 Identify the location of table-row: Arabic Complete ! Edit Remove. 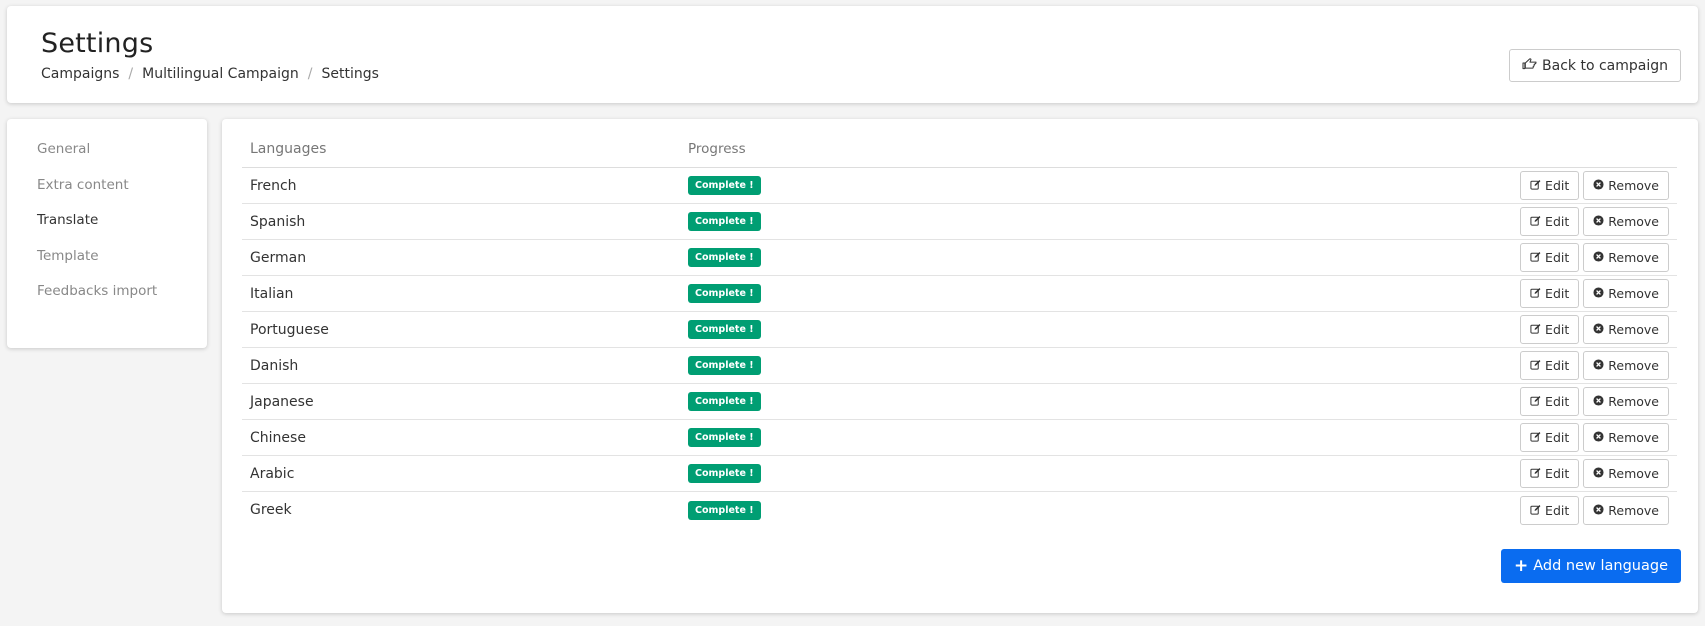
(959, 474).